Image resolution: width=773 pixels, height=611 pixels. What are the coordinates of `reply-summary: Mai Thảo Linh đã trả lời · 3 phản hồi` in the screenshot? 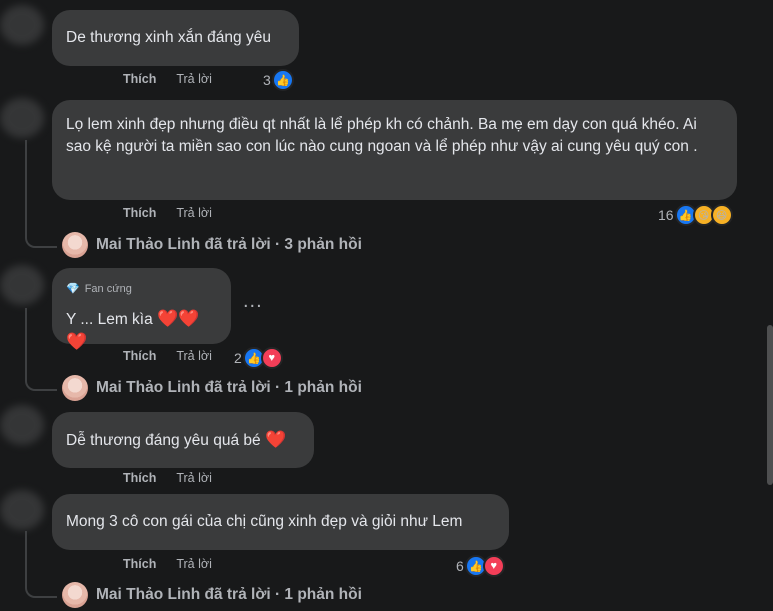 It's located at (212, 245).